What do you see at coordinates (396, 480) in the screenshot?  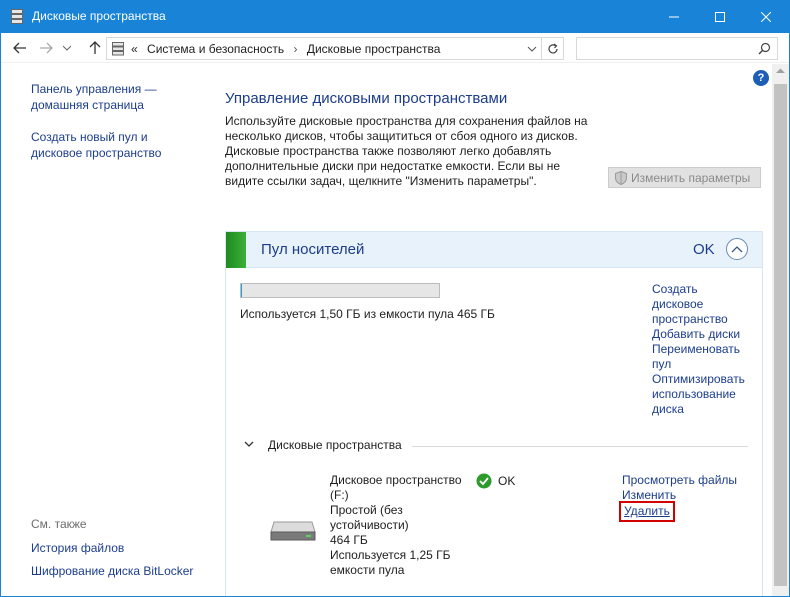 I see `space-name: Дисковое пространство` at bounding box center [396, 480].